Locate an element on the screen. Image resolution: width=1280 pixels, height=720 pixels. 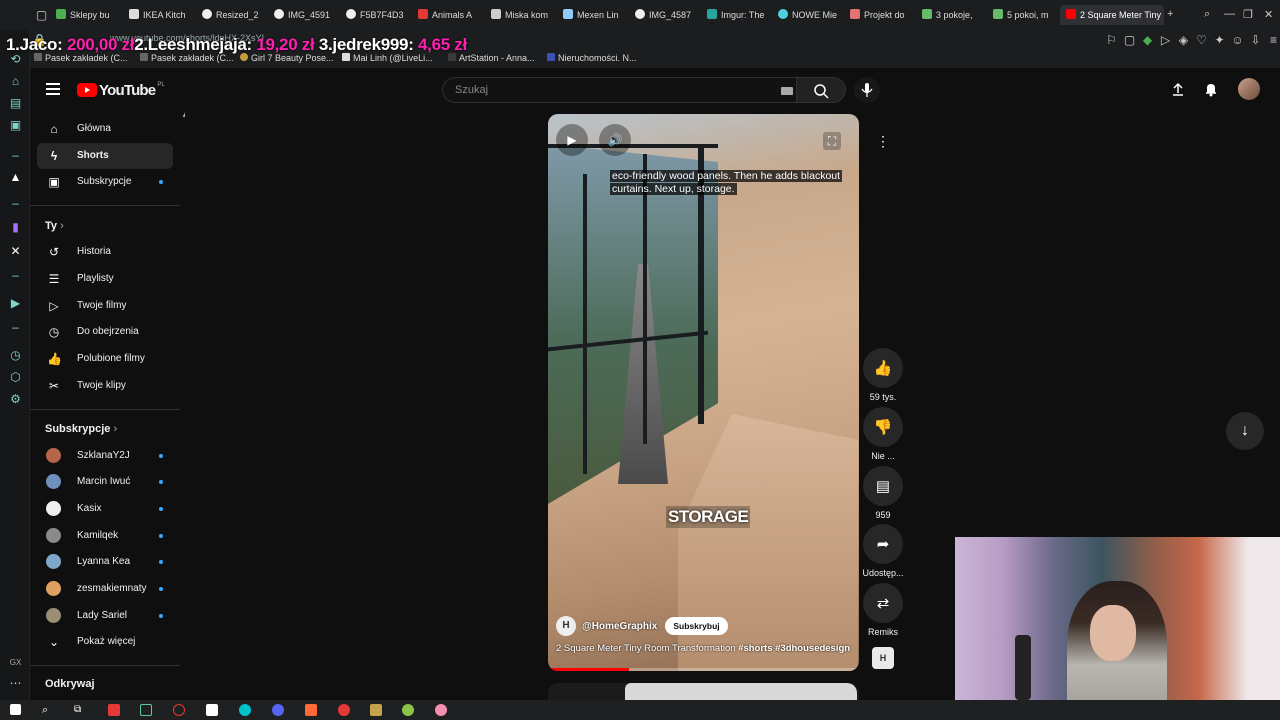
tab-menu-icon: ▢ is located at coordinates (41, 15).